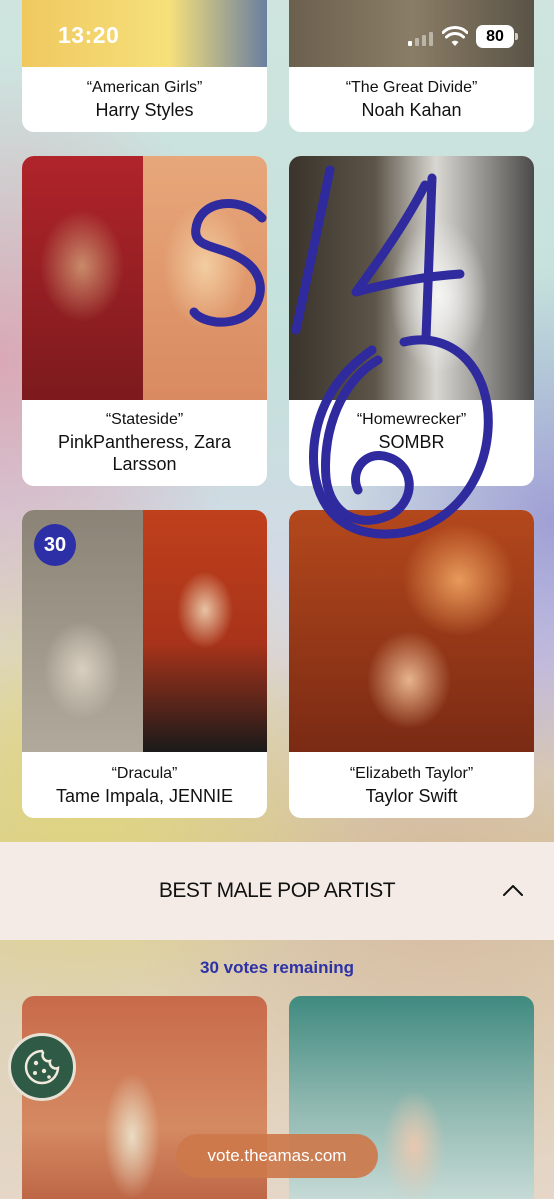 Image resolution: width=554 pixels, height=1199 pixels. I want to click on nominee-caption: “Stateside” PinkPantheress, Zara Larsson, so click(144, 442).